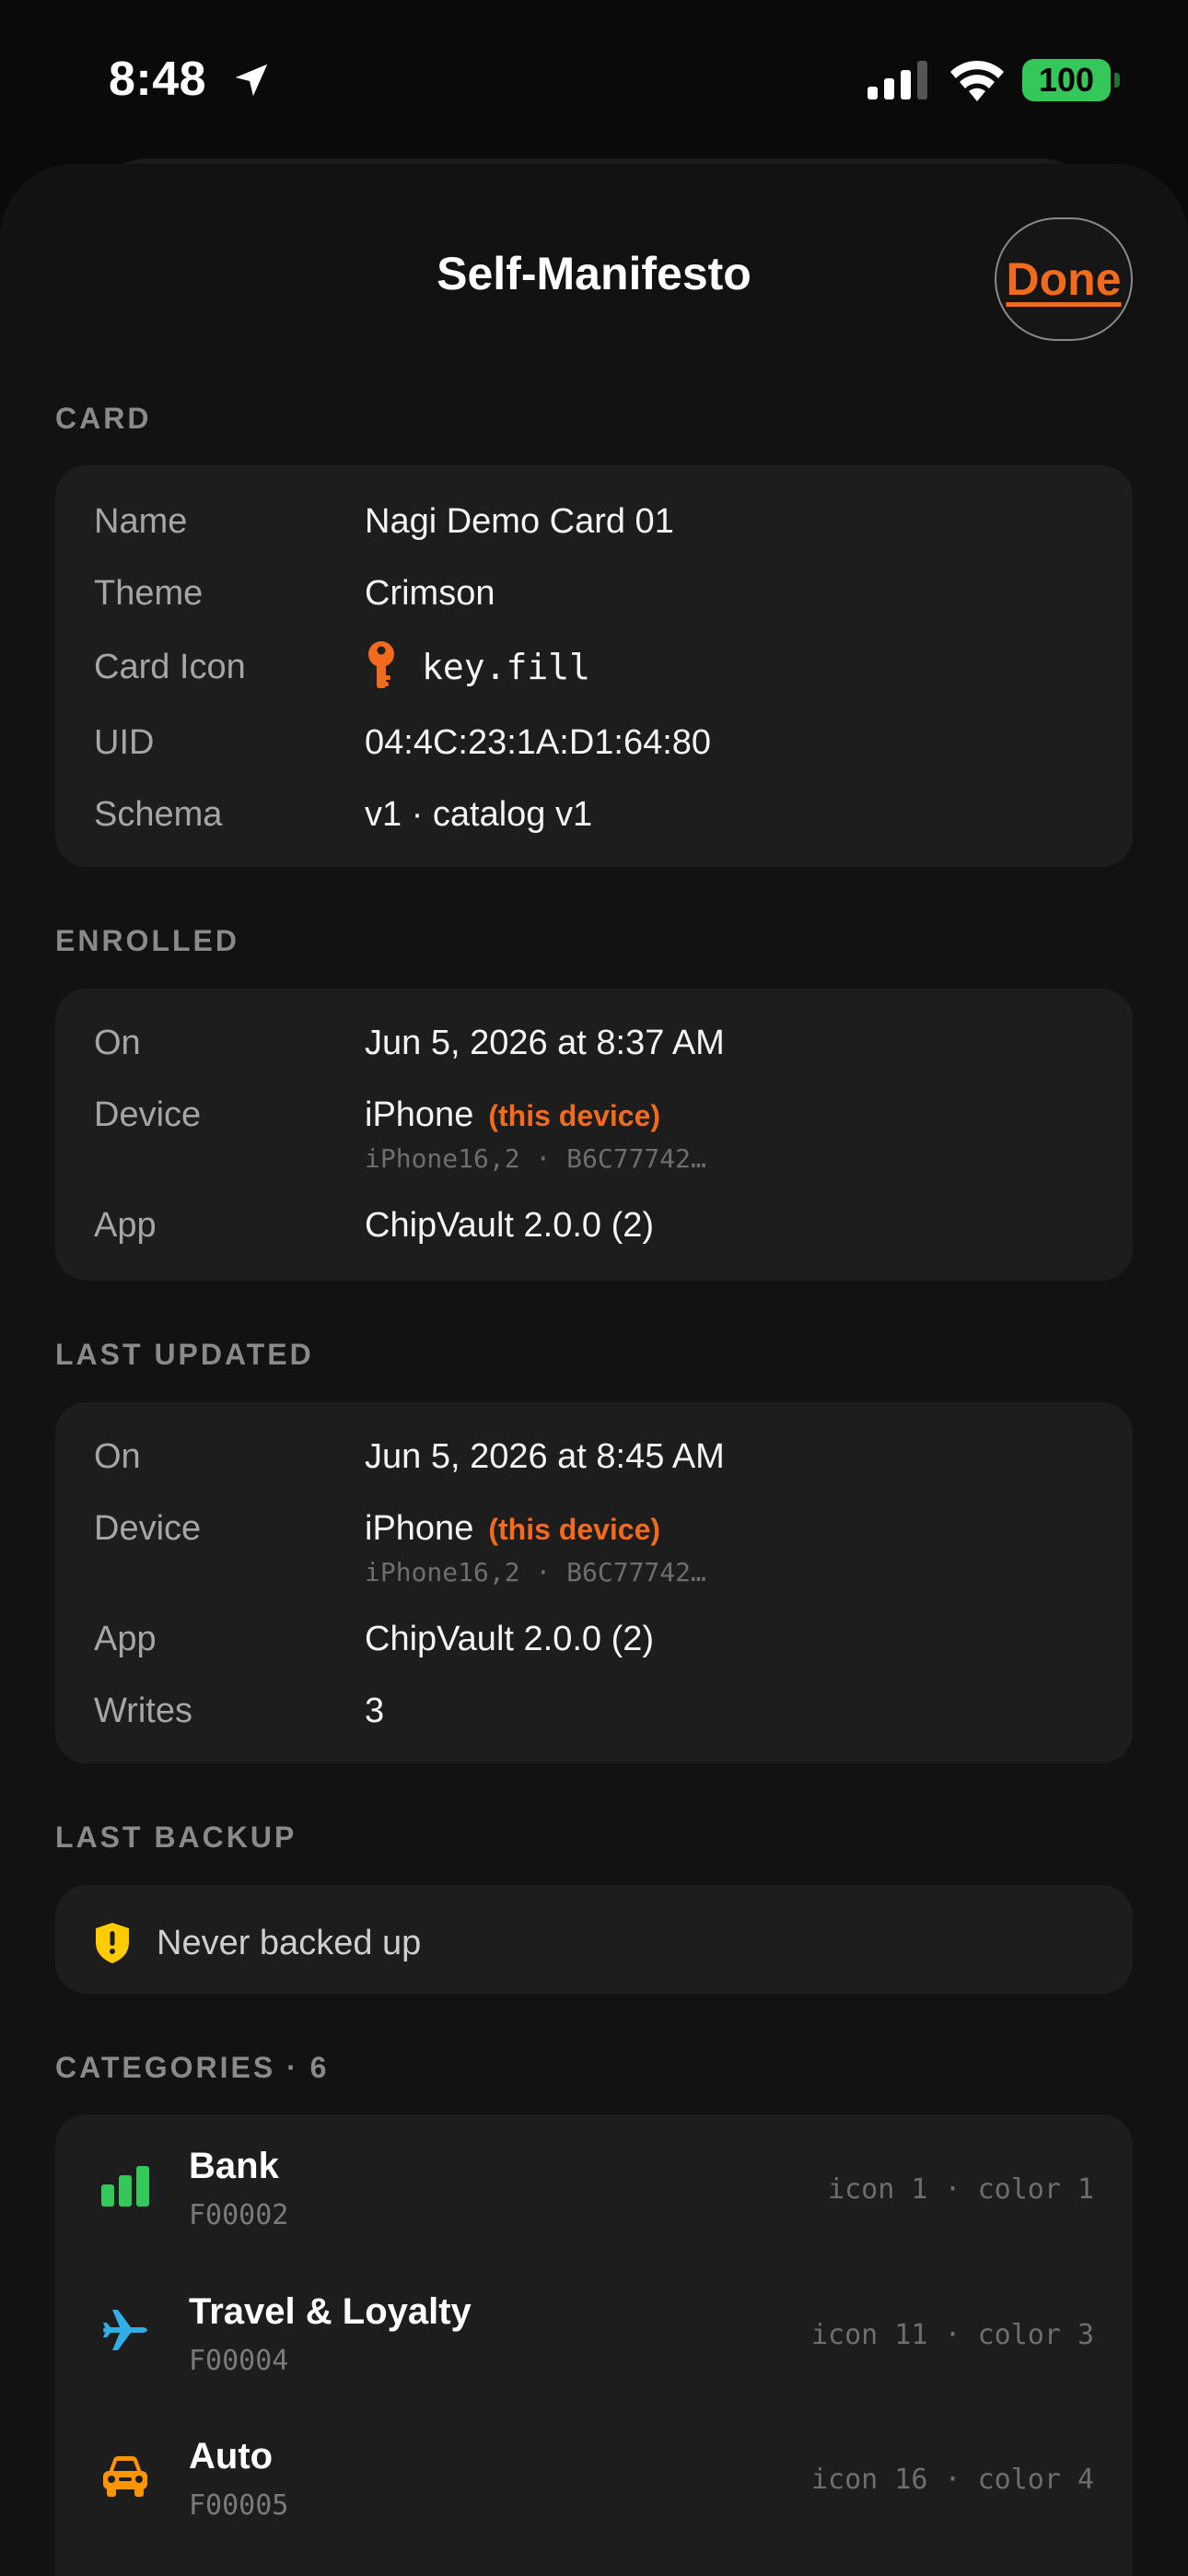 Image resolution: width=1188 pixels, height=2576 pixels. Describe the element at coordinates (158, 814) in the screenshot. I see `row-label: Schema` at that location.